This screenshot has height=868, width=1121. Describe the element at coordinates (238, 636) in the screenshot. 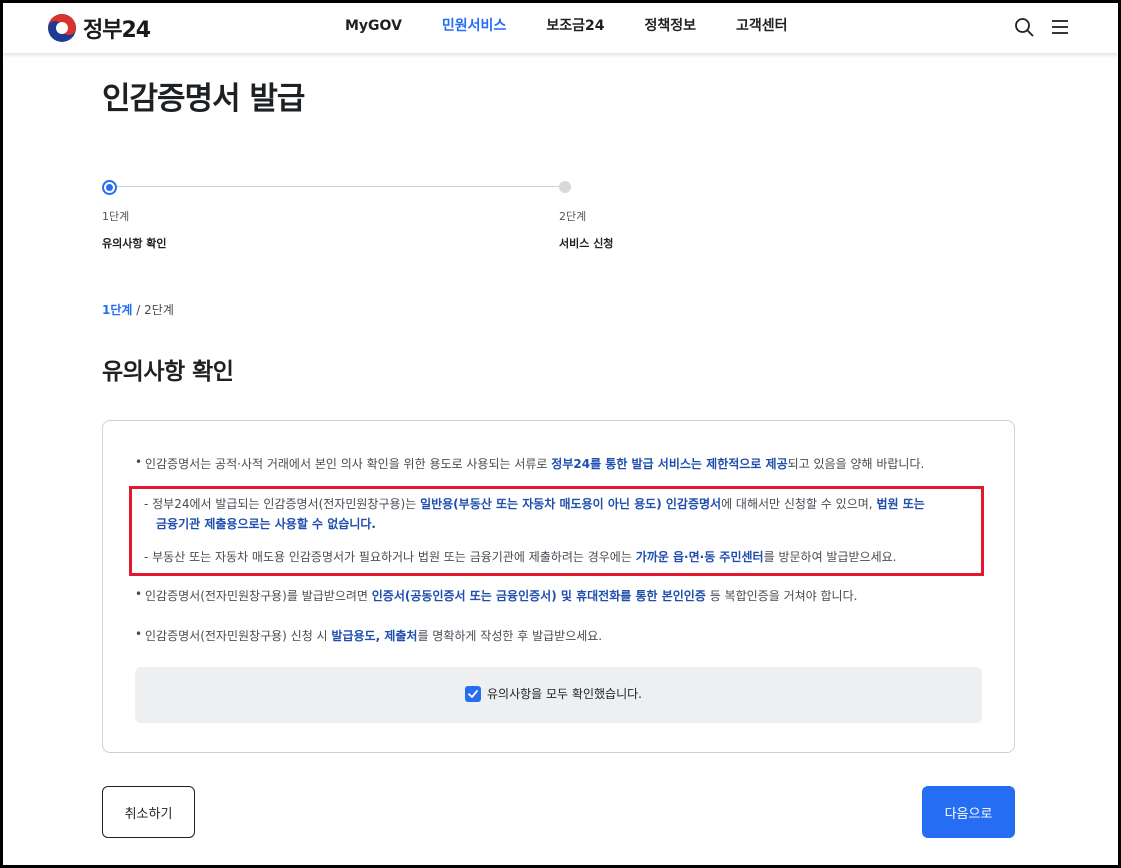

I see `notice-text: 인감증명서(전자민원창구용) 신청 시` at that location.